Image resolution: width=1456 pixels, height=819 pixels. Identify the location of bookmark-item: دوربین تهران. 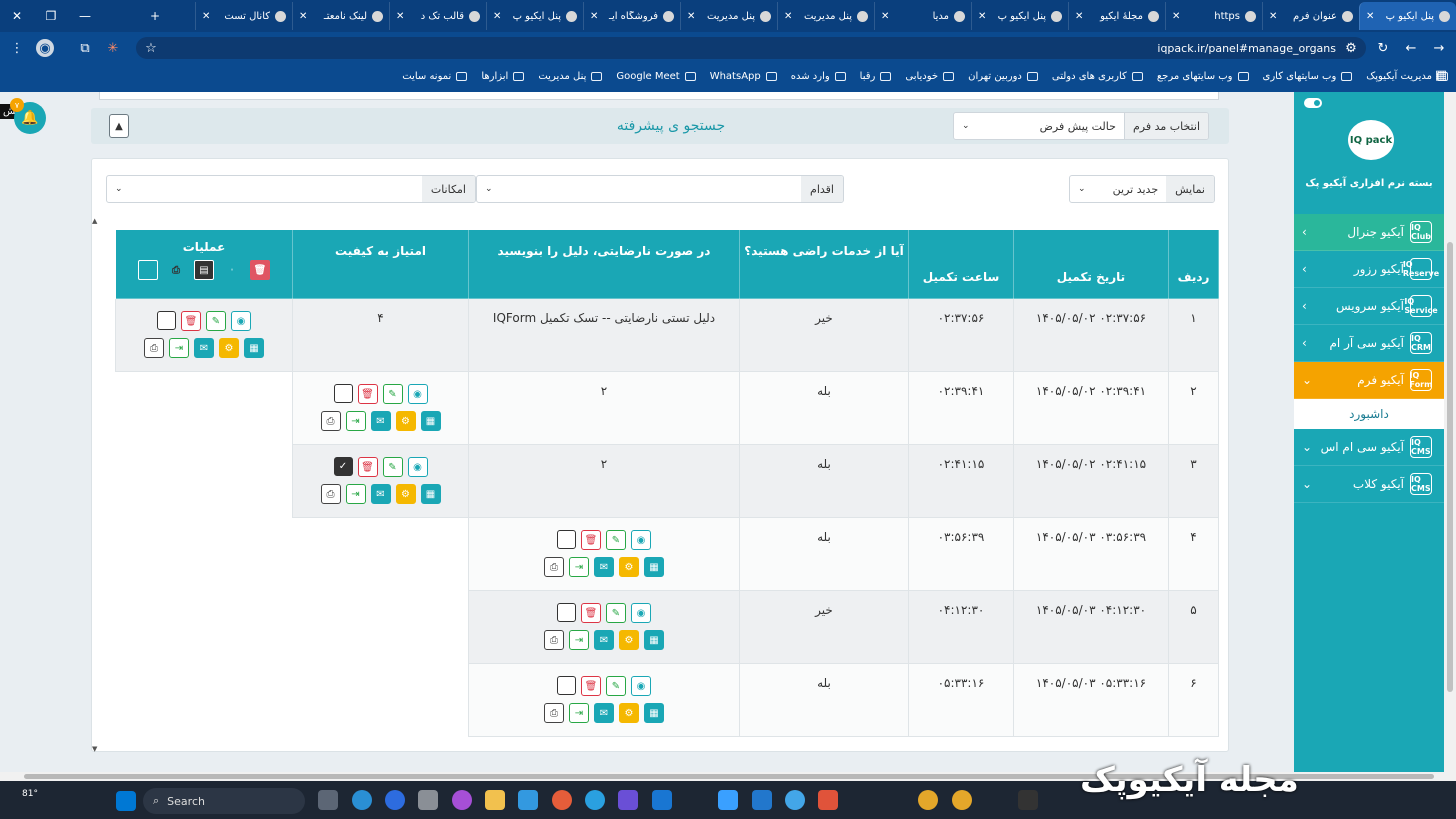
(1003, 76).